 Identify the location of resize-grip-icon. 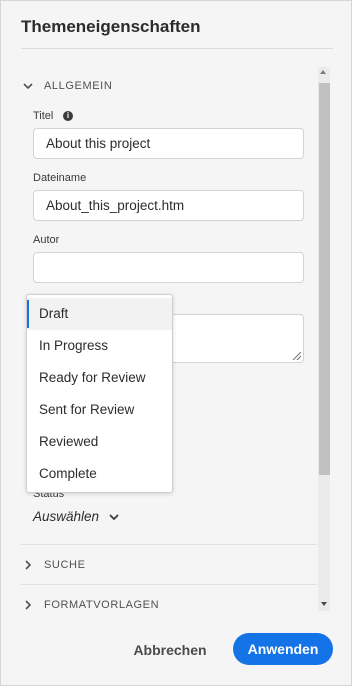
(297, 356).